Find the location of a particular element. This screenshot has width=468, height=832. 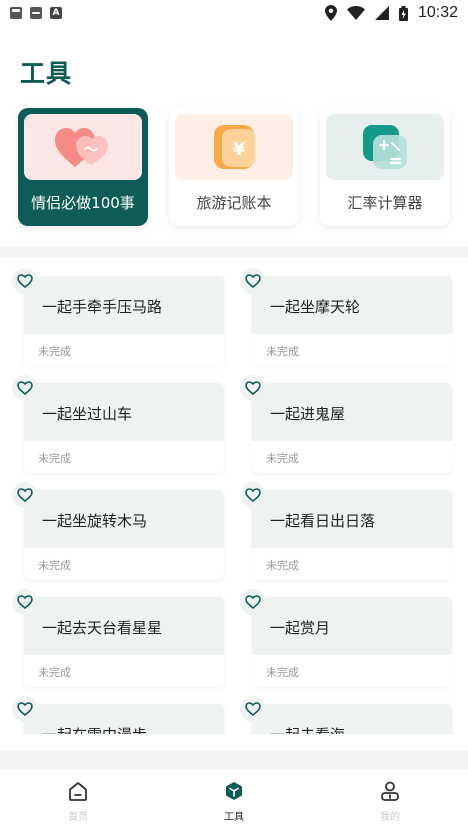

tool-thumb: ¥ is located at coordinates (234, 147).